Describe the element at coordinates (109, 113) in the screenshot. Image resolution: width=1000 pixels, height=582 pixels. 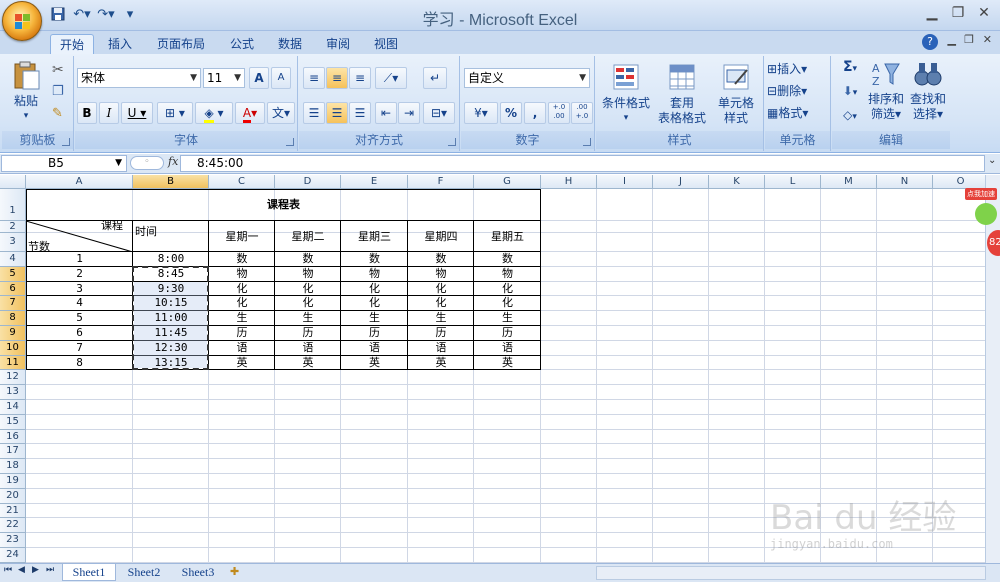
I see `italic-button: I` at that location.